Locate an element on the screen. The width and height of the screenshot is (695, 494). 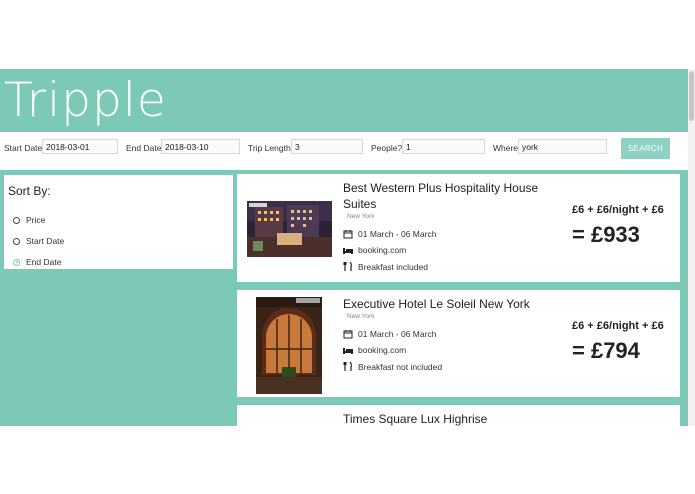
breakfast-row: Breakfast not included is located at coordinates (392, 366).